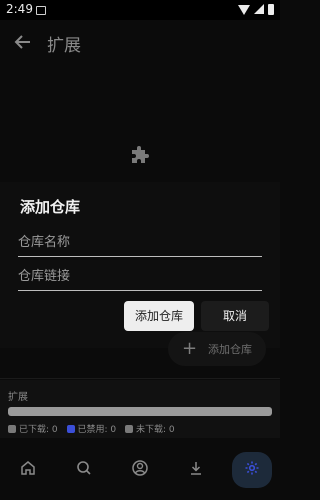 The height and width of the screenshot is (500, 320). I want to click on download-icon, so click(196, 468).